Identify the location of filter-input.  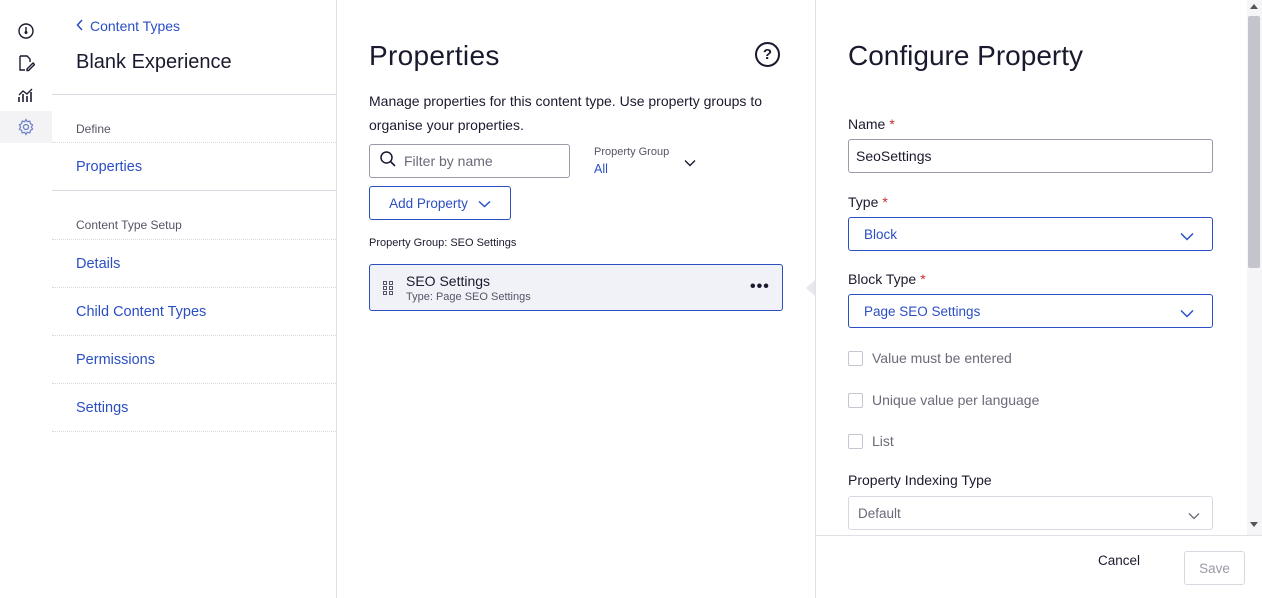
(479, 161).